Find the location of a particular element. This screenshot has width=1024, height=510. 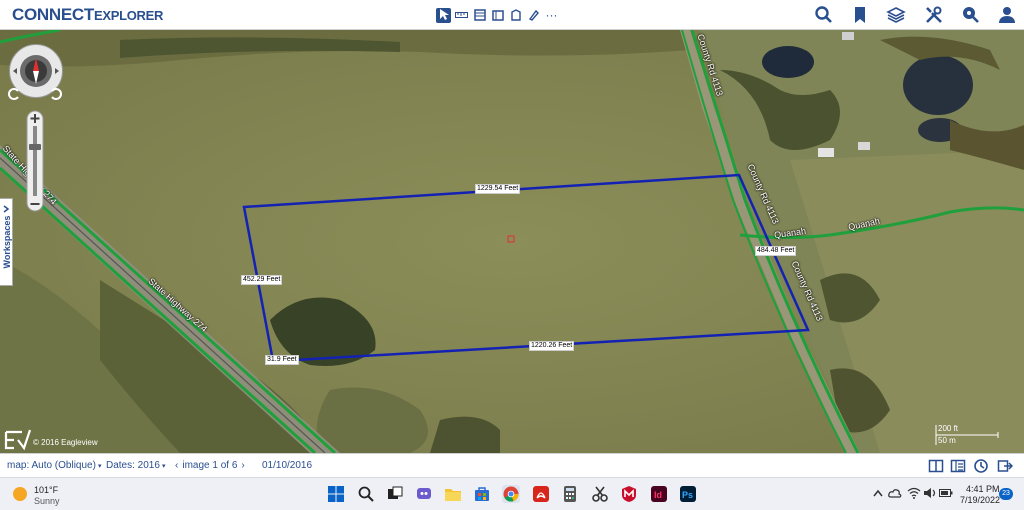

cloud-icon is located at coordinates (895, 493).